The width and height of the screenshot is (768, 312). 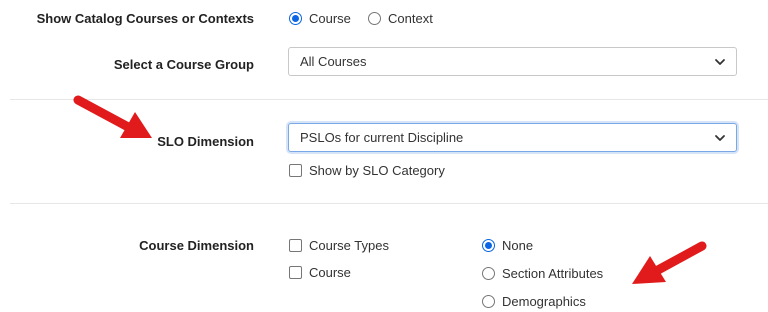 What do you see at coordinates (330, 272) in the screenshot?
I see `course-label: Course` at bounding box center [330, 272].